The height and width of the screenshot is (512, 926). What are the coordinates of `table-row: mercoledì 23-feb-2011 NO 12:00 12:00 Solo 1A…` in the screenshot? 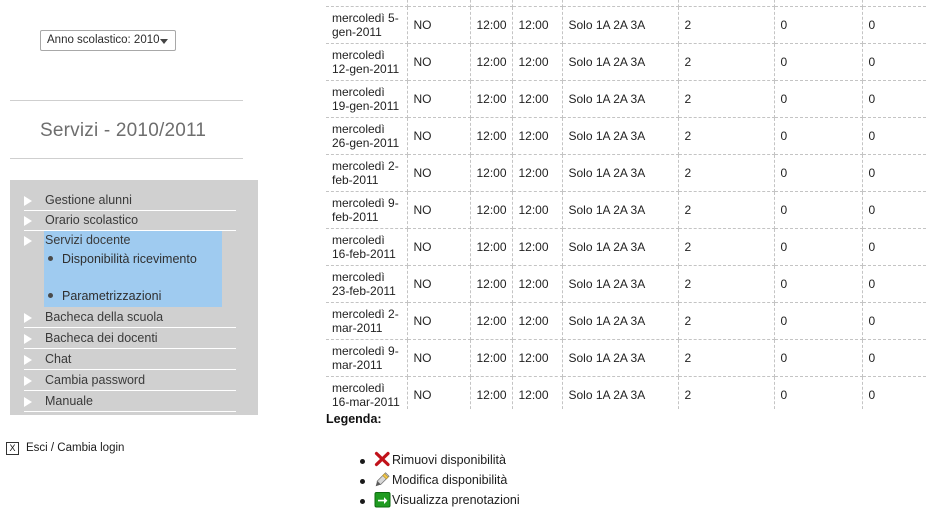 It's located at (626, 284).